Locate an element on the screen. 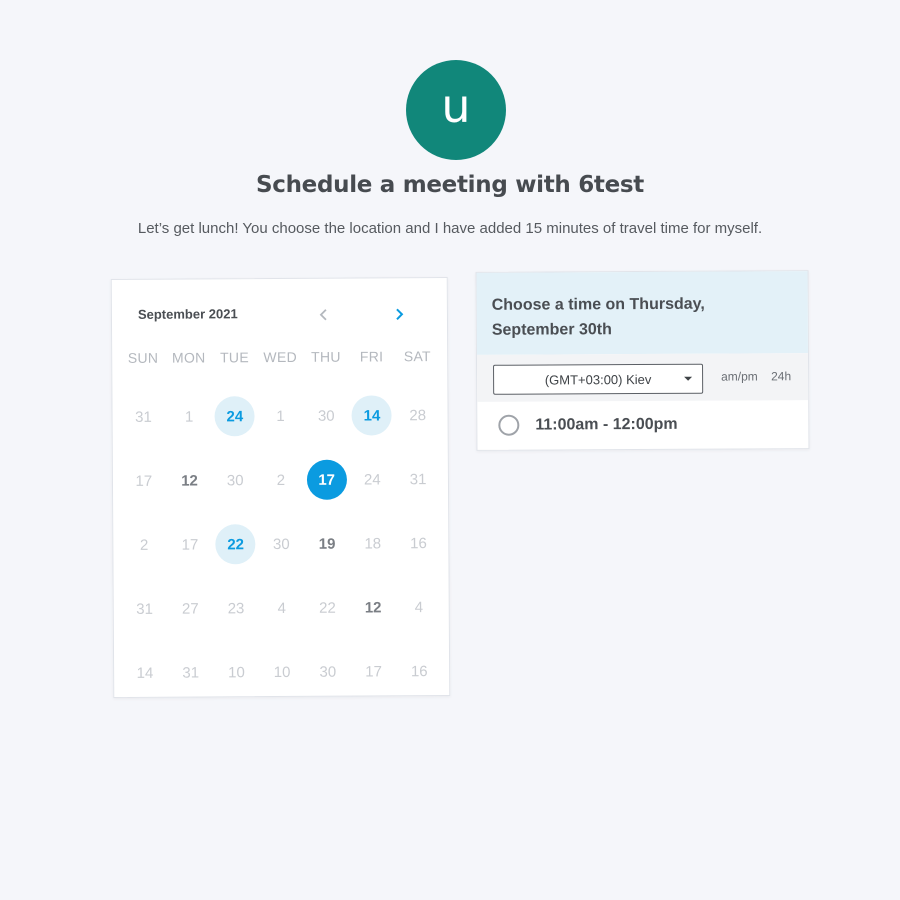 This screenshot has width=900, height=900. prev-month-button is located at coordinates (324, 315).